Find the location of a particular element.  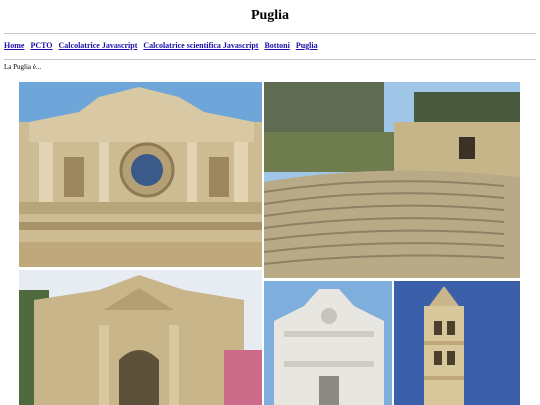

photo-bell-tower is located at coordinates (457, 343).